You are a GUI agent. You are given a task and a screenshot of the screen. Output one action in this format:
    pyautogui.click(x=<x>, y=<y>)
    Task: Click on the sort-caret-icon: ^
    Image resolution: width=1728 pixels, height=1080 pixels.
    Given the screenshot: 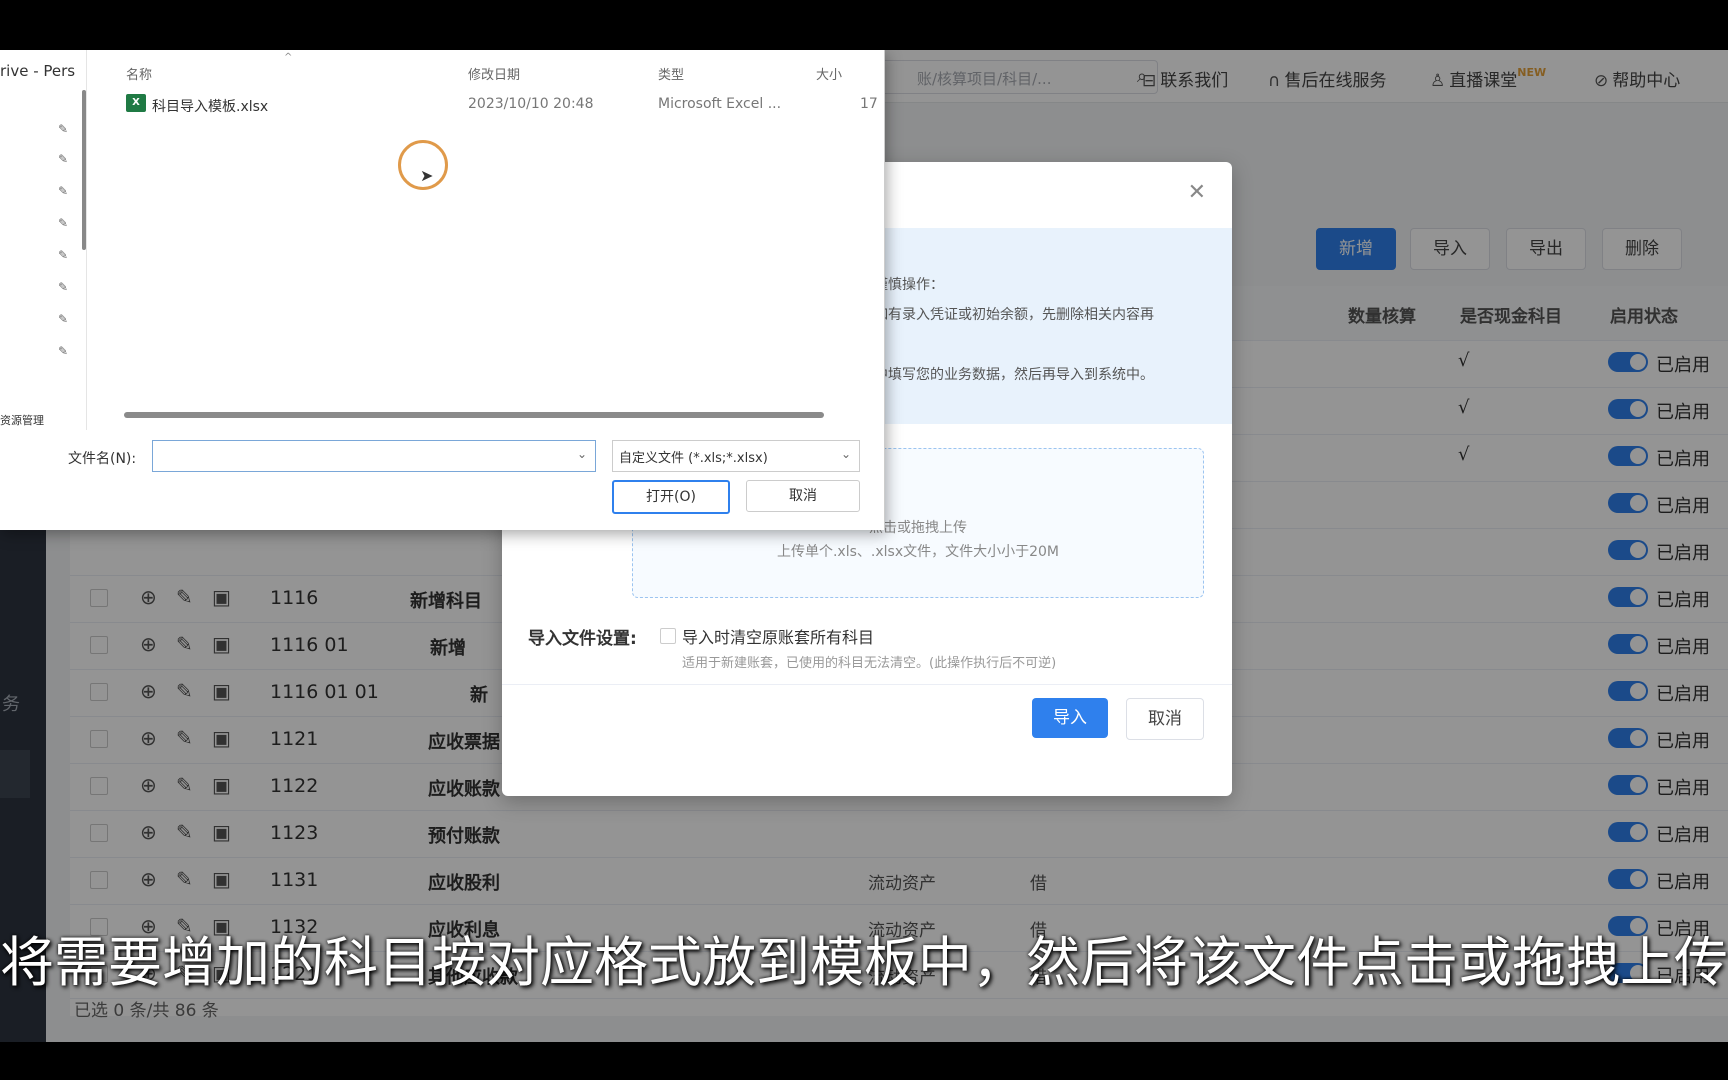 What is the action you would take?
    pyautogui.click(x=288, y=57)
    